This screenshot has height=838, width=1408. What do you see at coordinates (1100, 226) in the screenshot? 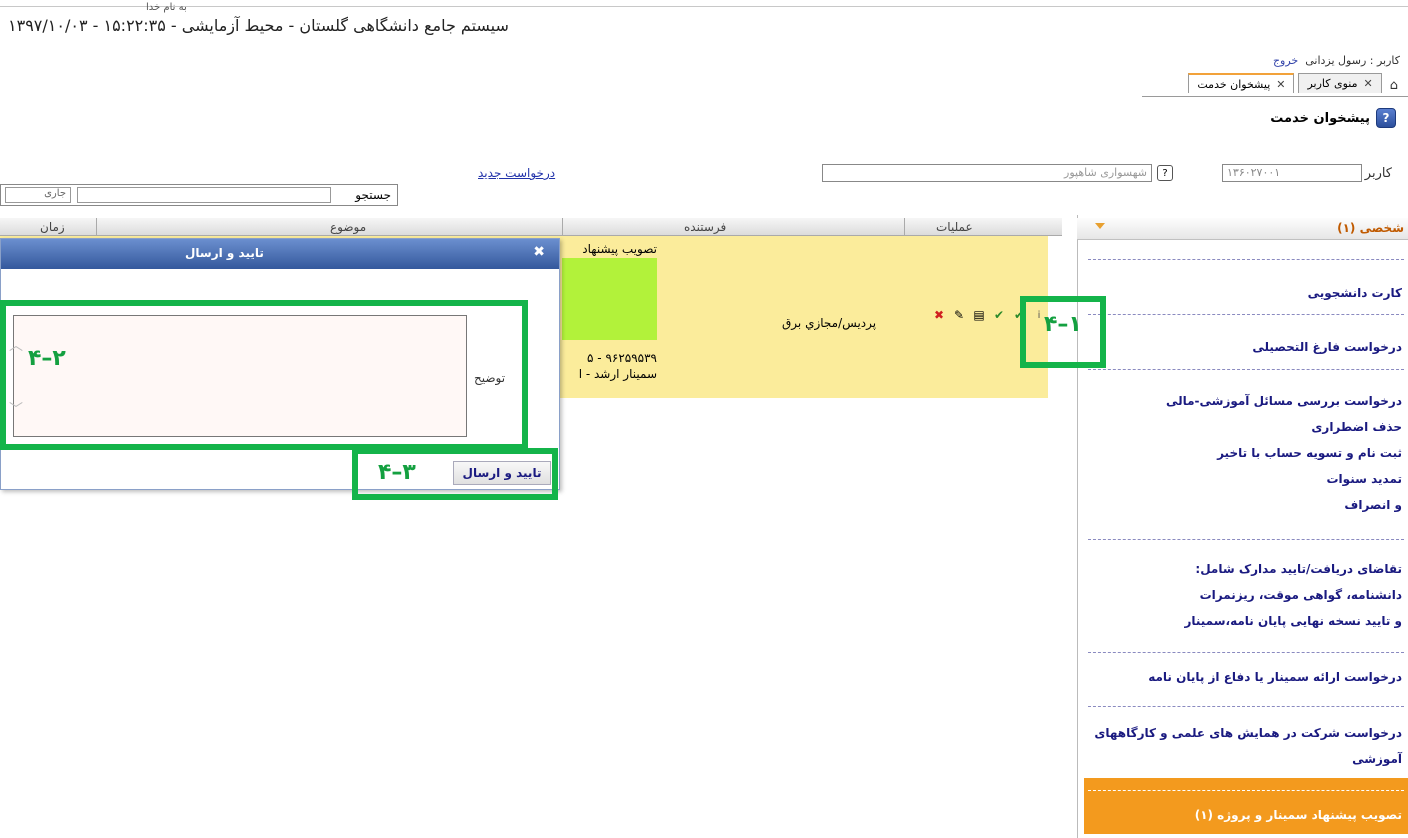
I see `collapse-arrow-icon` at bounding box center [1100, 226].